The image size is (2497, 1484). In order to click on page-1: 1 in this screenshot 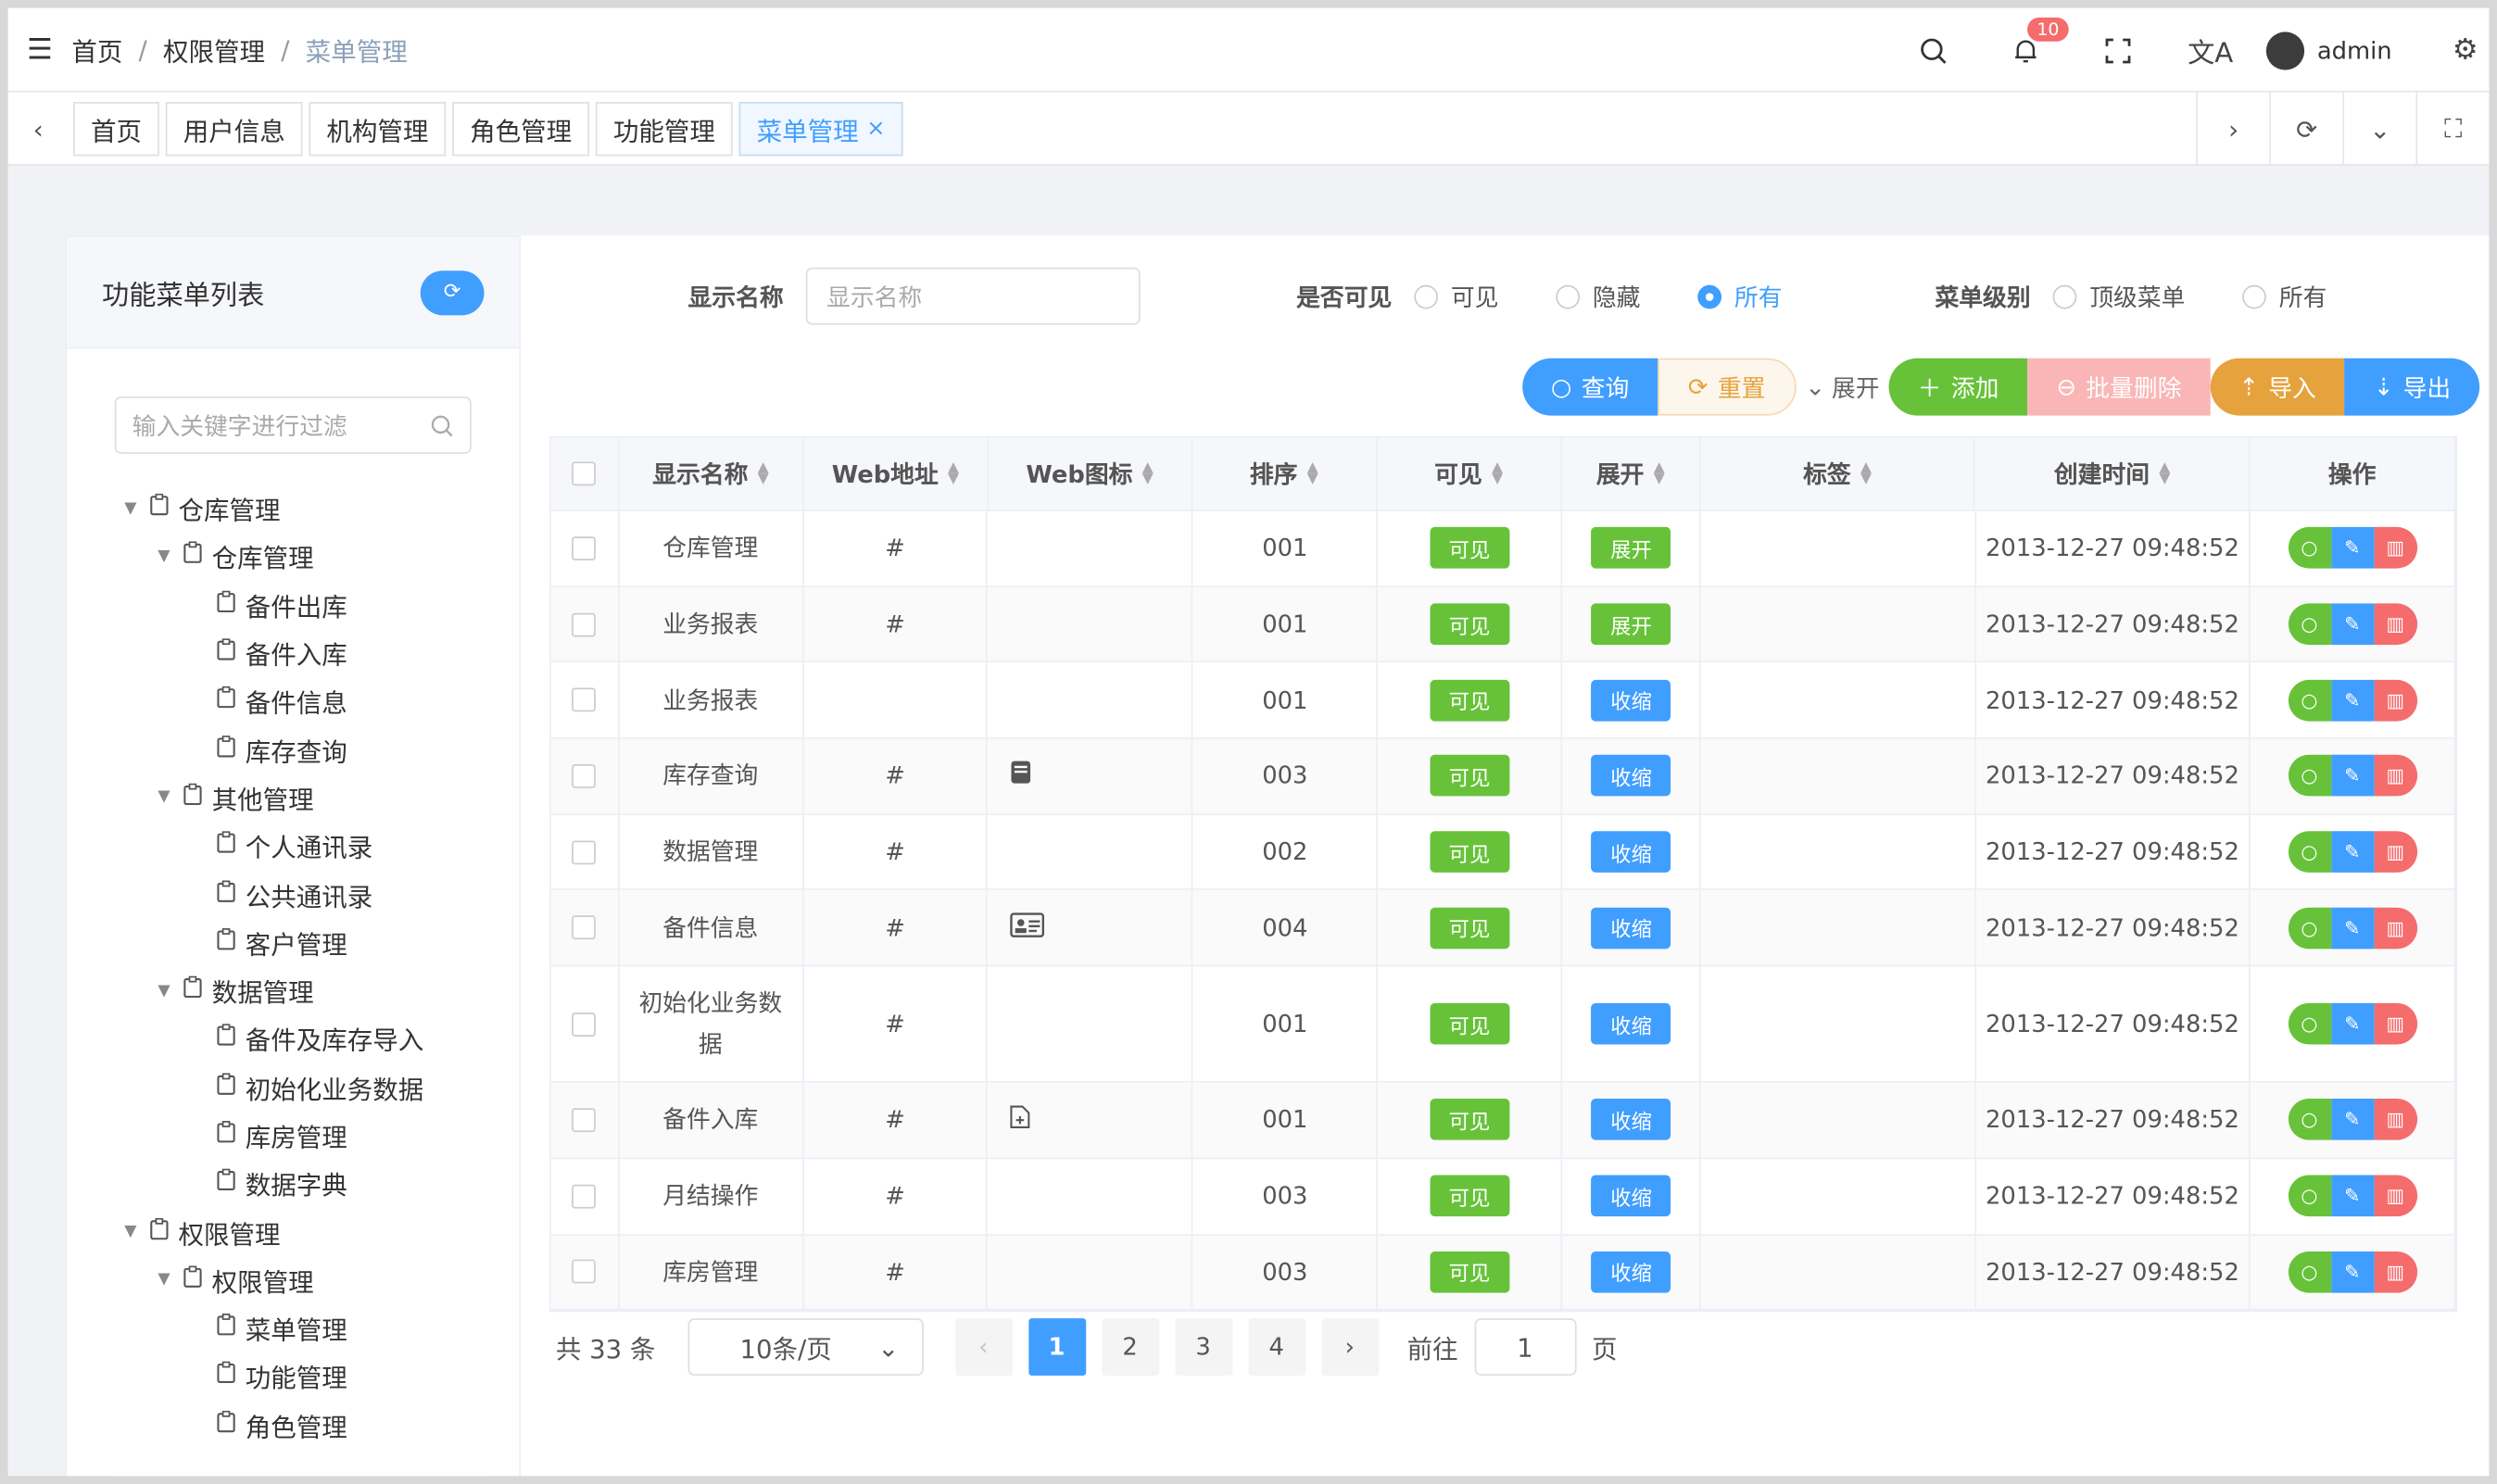, I will do `click(1057, 1347)`.